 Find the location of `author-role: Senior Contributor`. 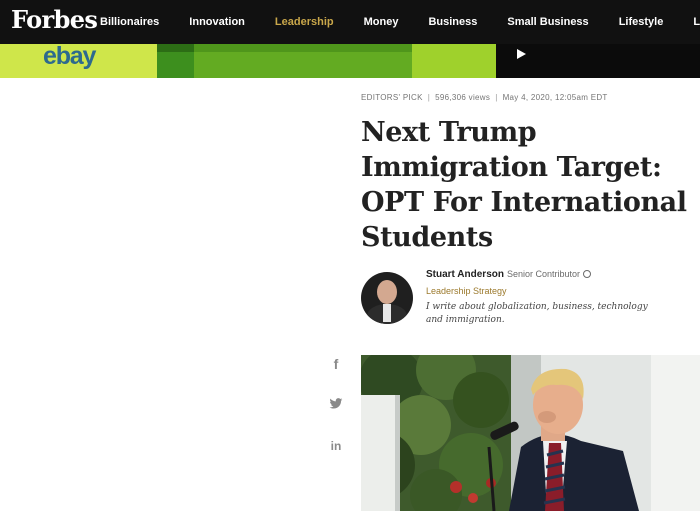

author-role: Senior Contributor is located at coordinates (543, 274).